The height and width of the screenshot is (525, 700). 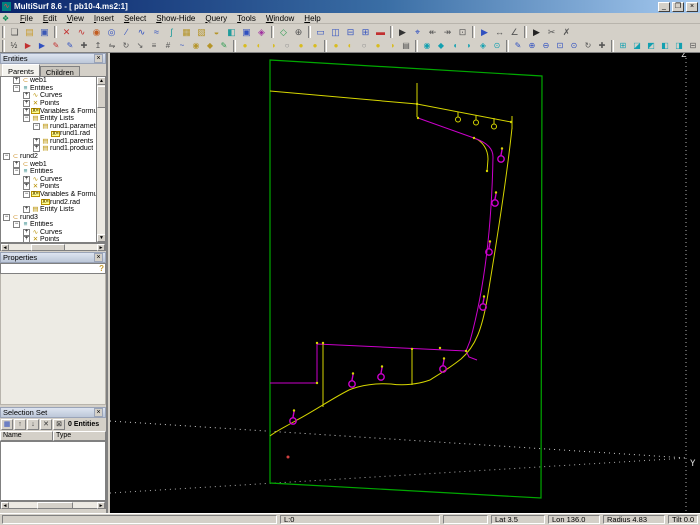 I want to click on selection-hscroll-thumb, so click(x=55, y=505).